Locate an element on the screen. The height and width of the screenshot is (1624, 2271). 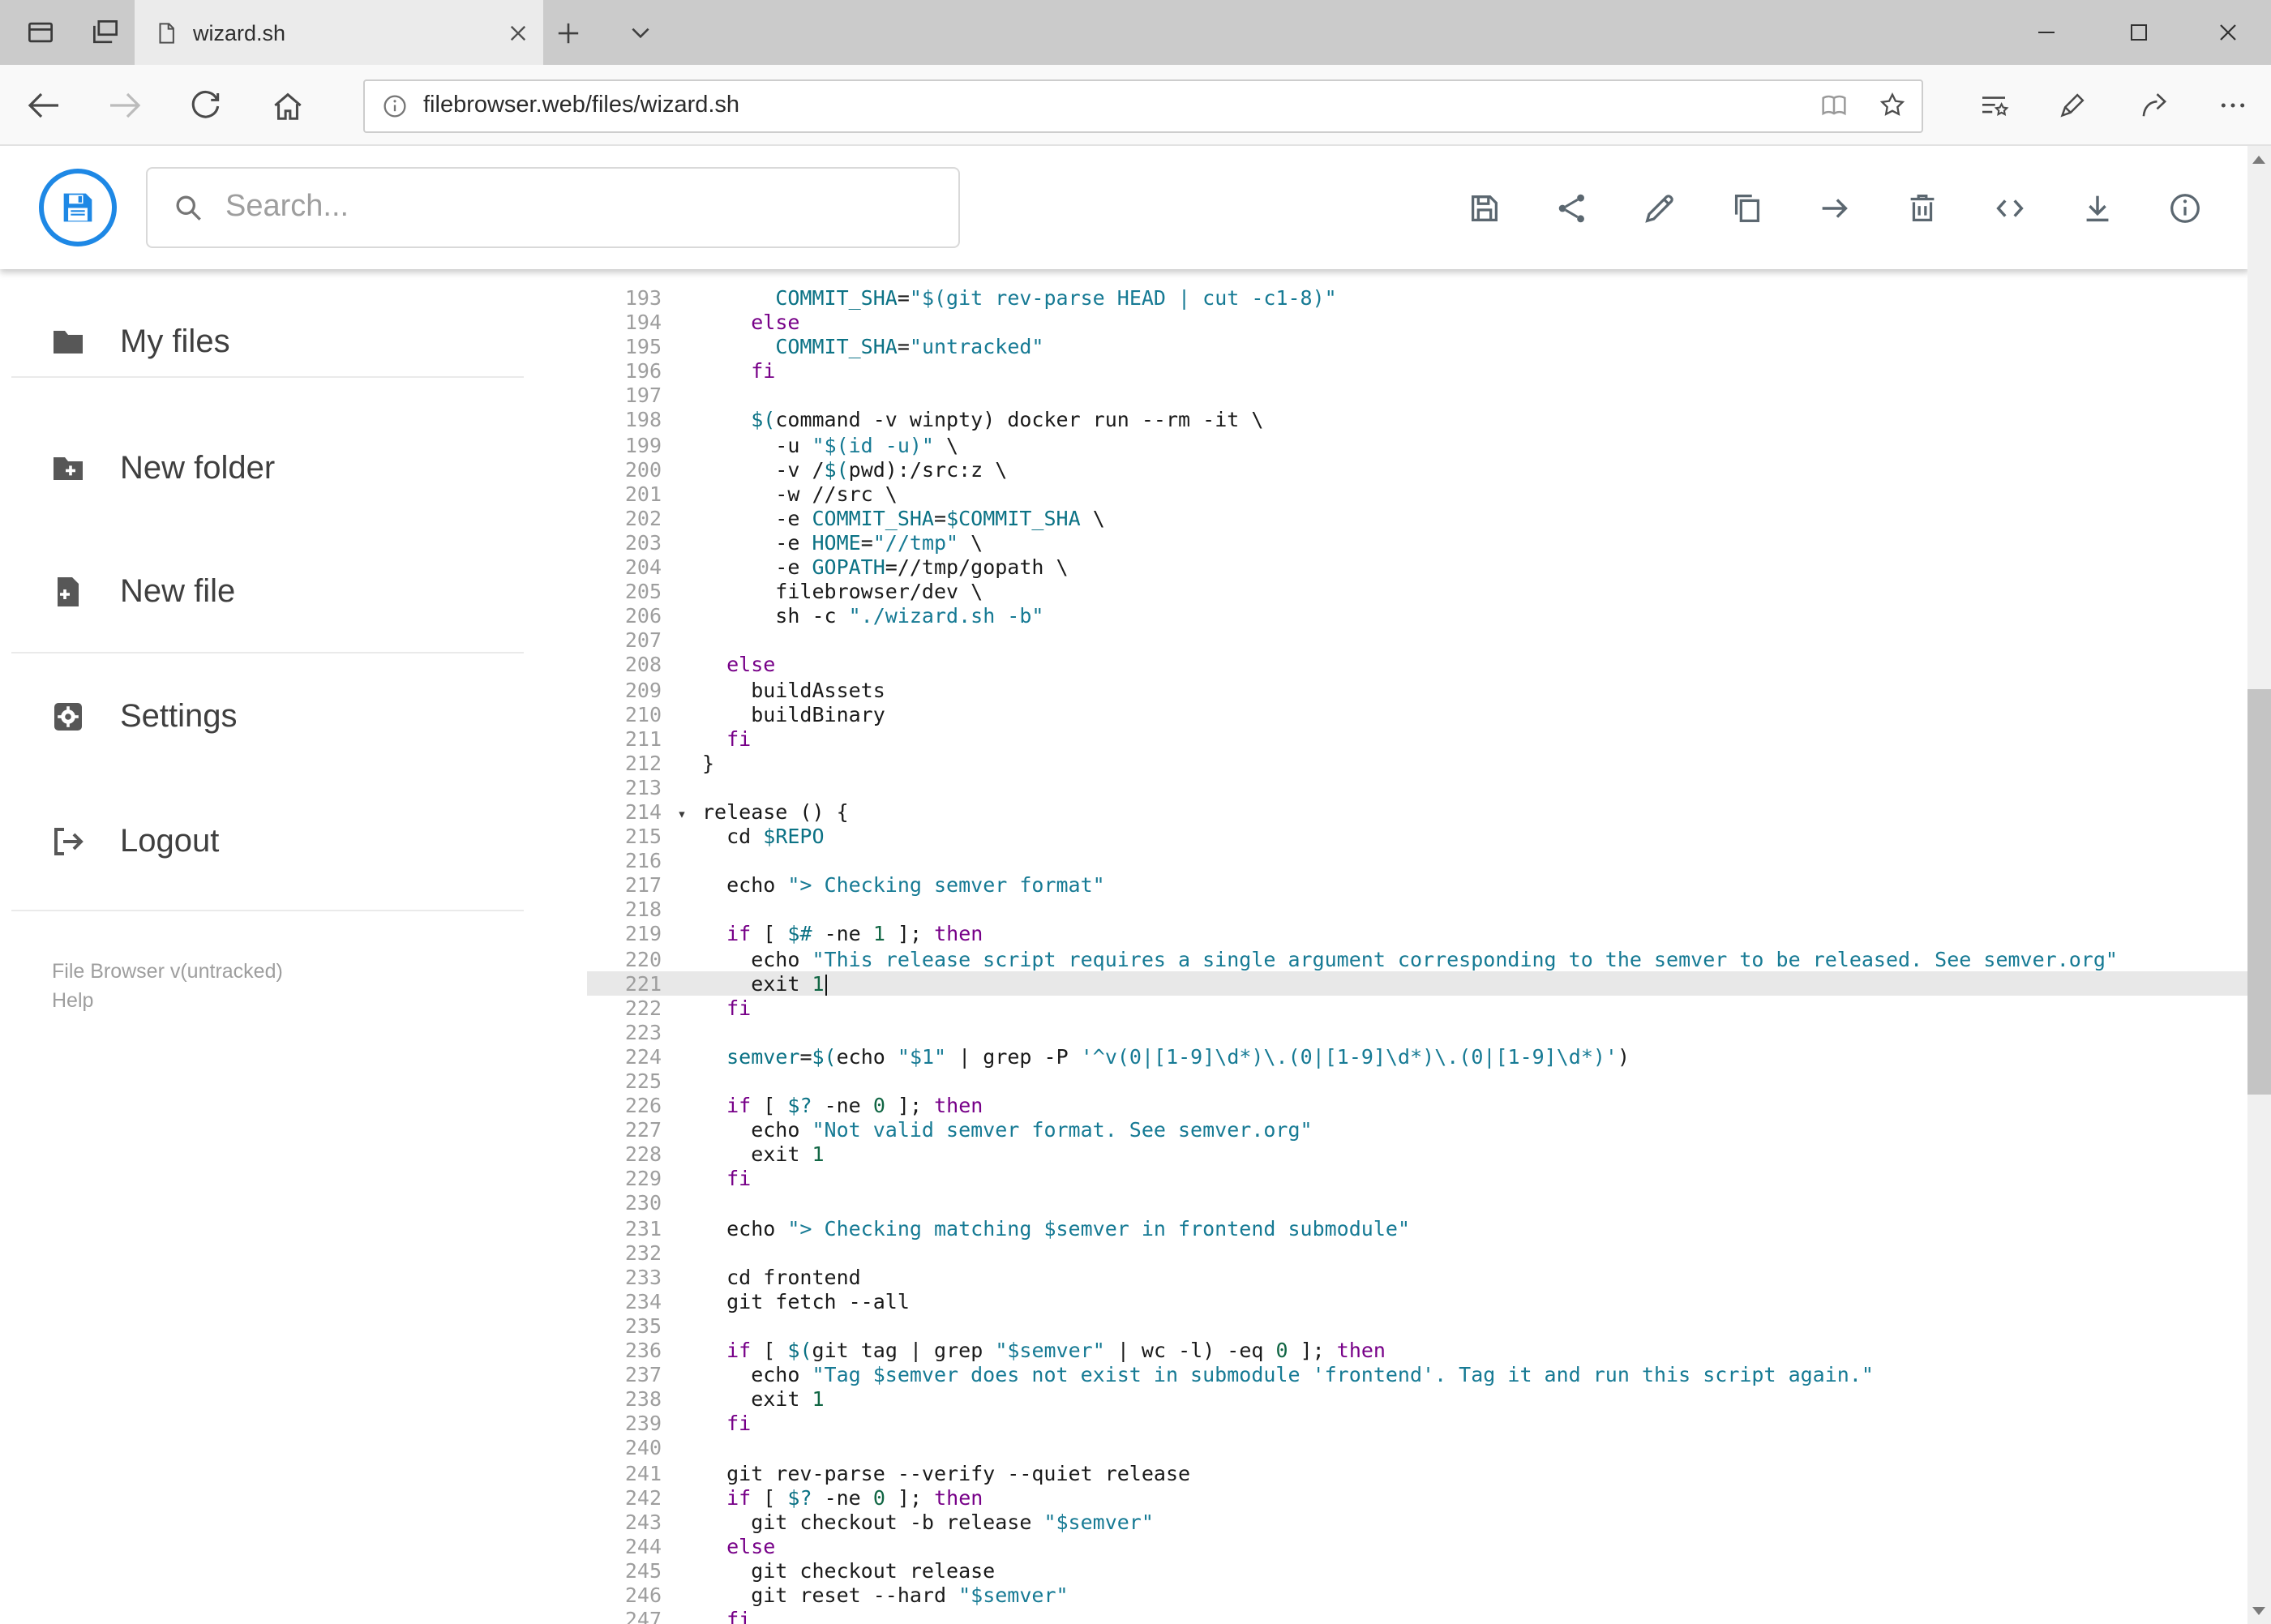
tab-close-icon is located at coordinates (518, 33).